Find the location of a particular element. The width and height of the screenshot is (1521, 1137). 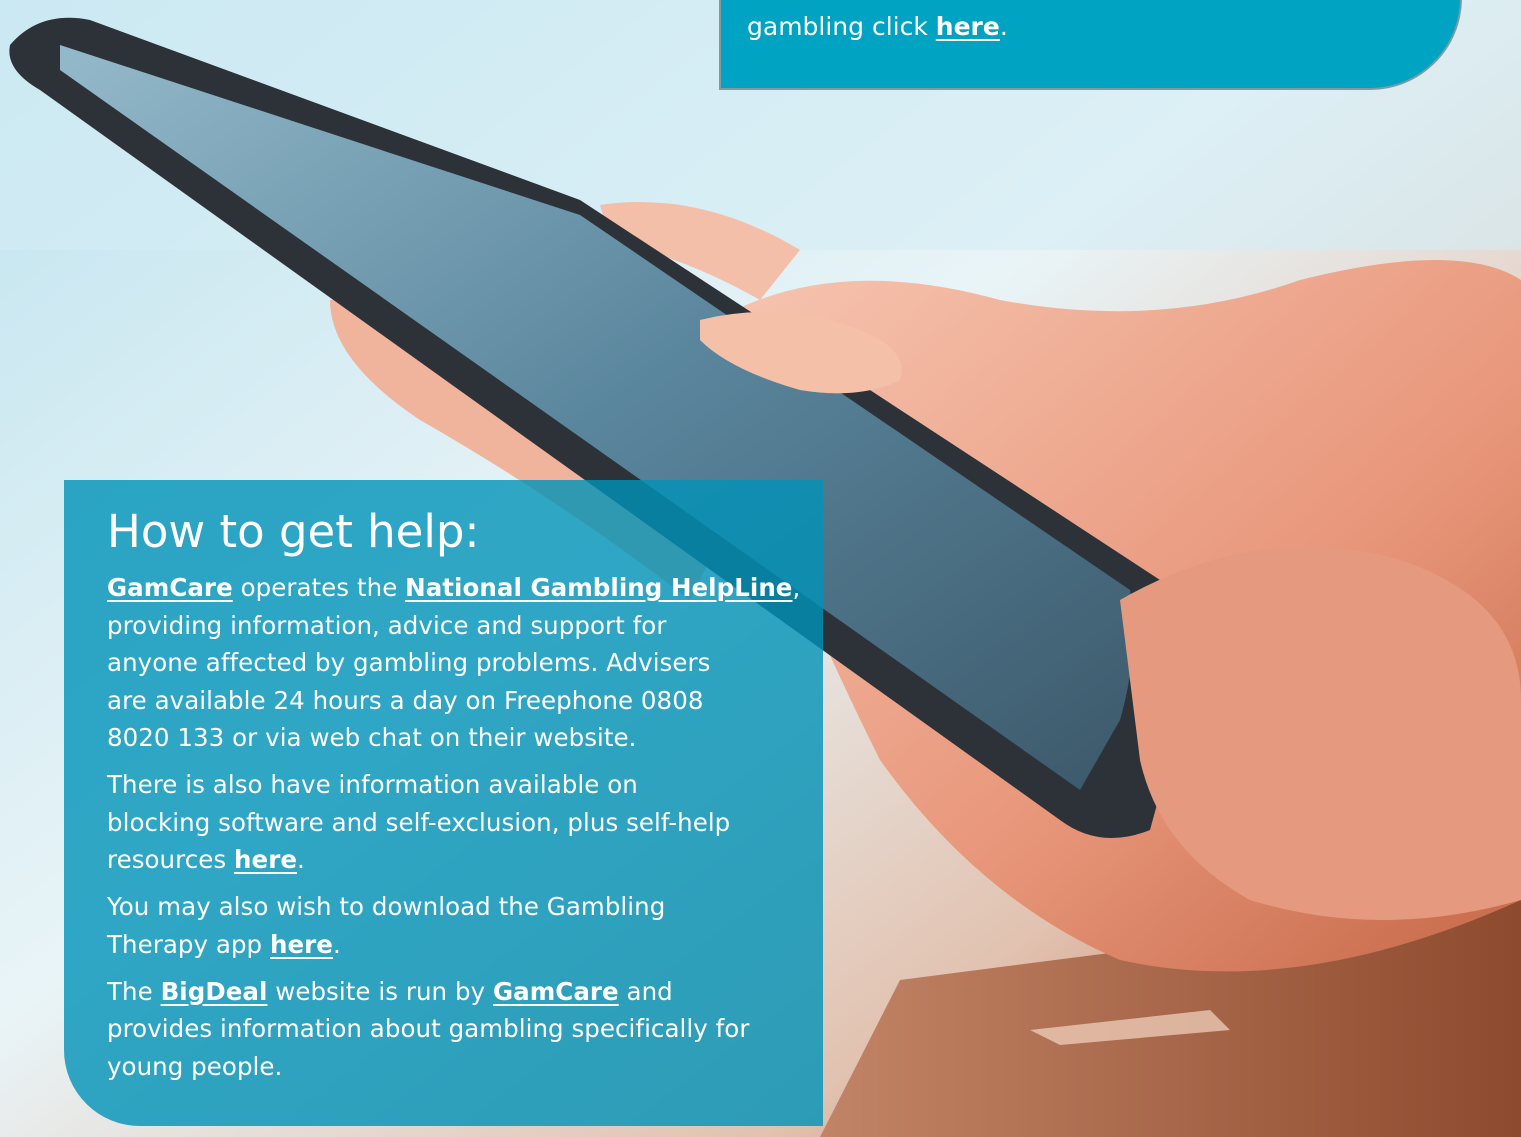

national-gambling-helpline-link: National Gambling HelpLine is located at coordinates (598, 587).